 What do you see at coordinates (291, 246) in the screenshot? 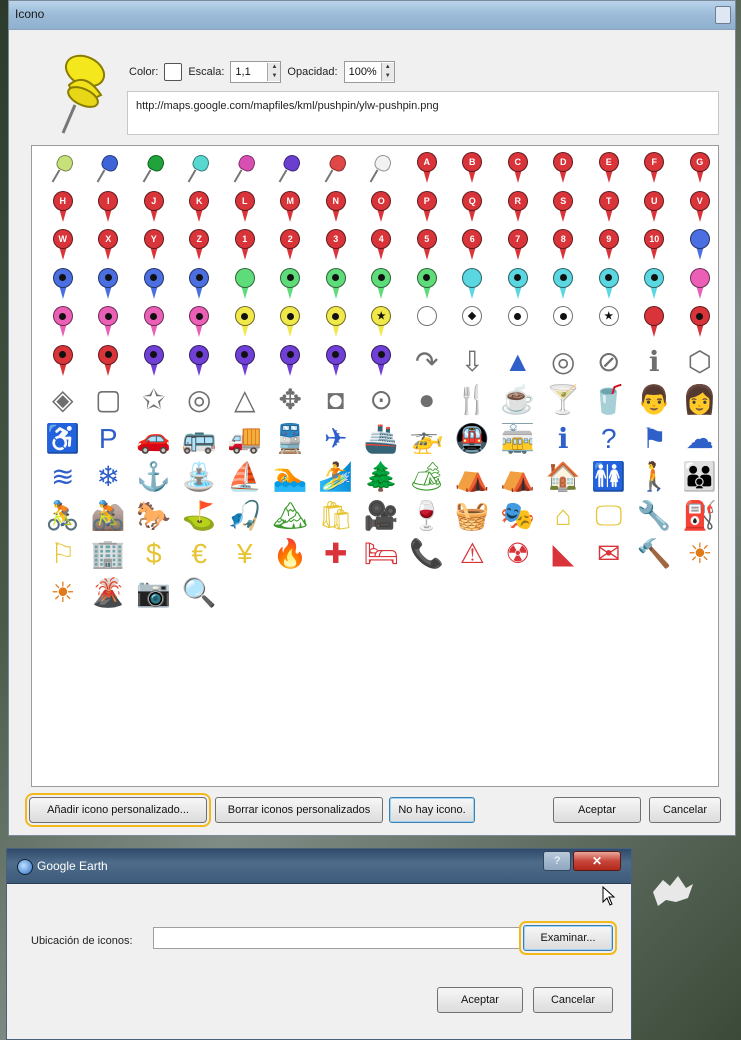
I see `letter-marker-icon: 2` at bounding box center [291, 246].